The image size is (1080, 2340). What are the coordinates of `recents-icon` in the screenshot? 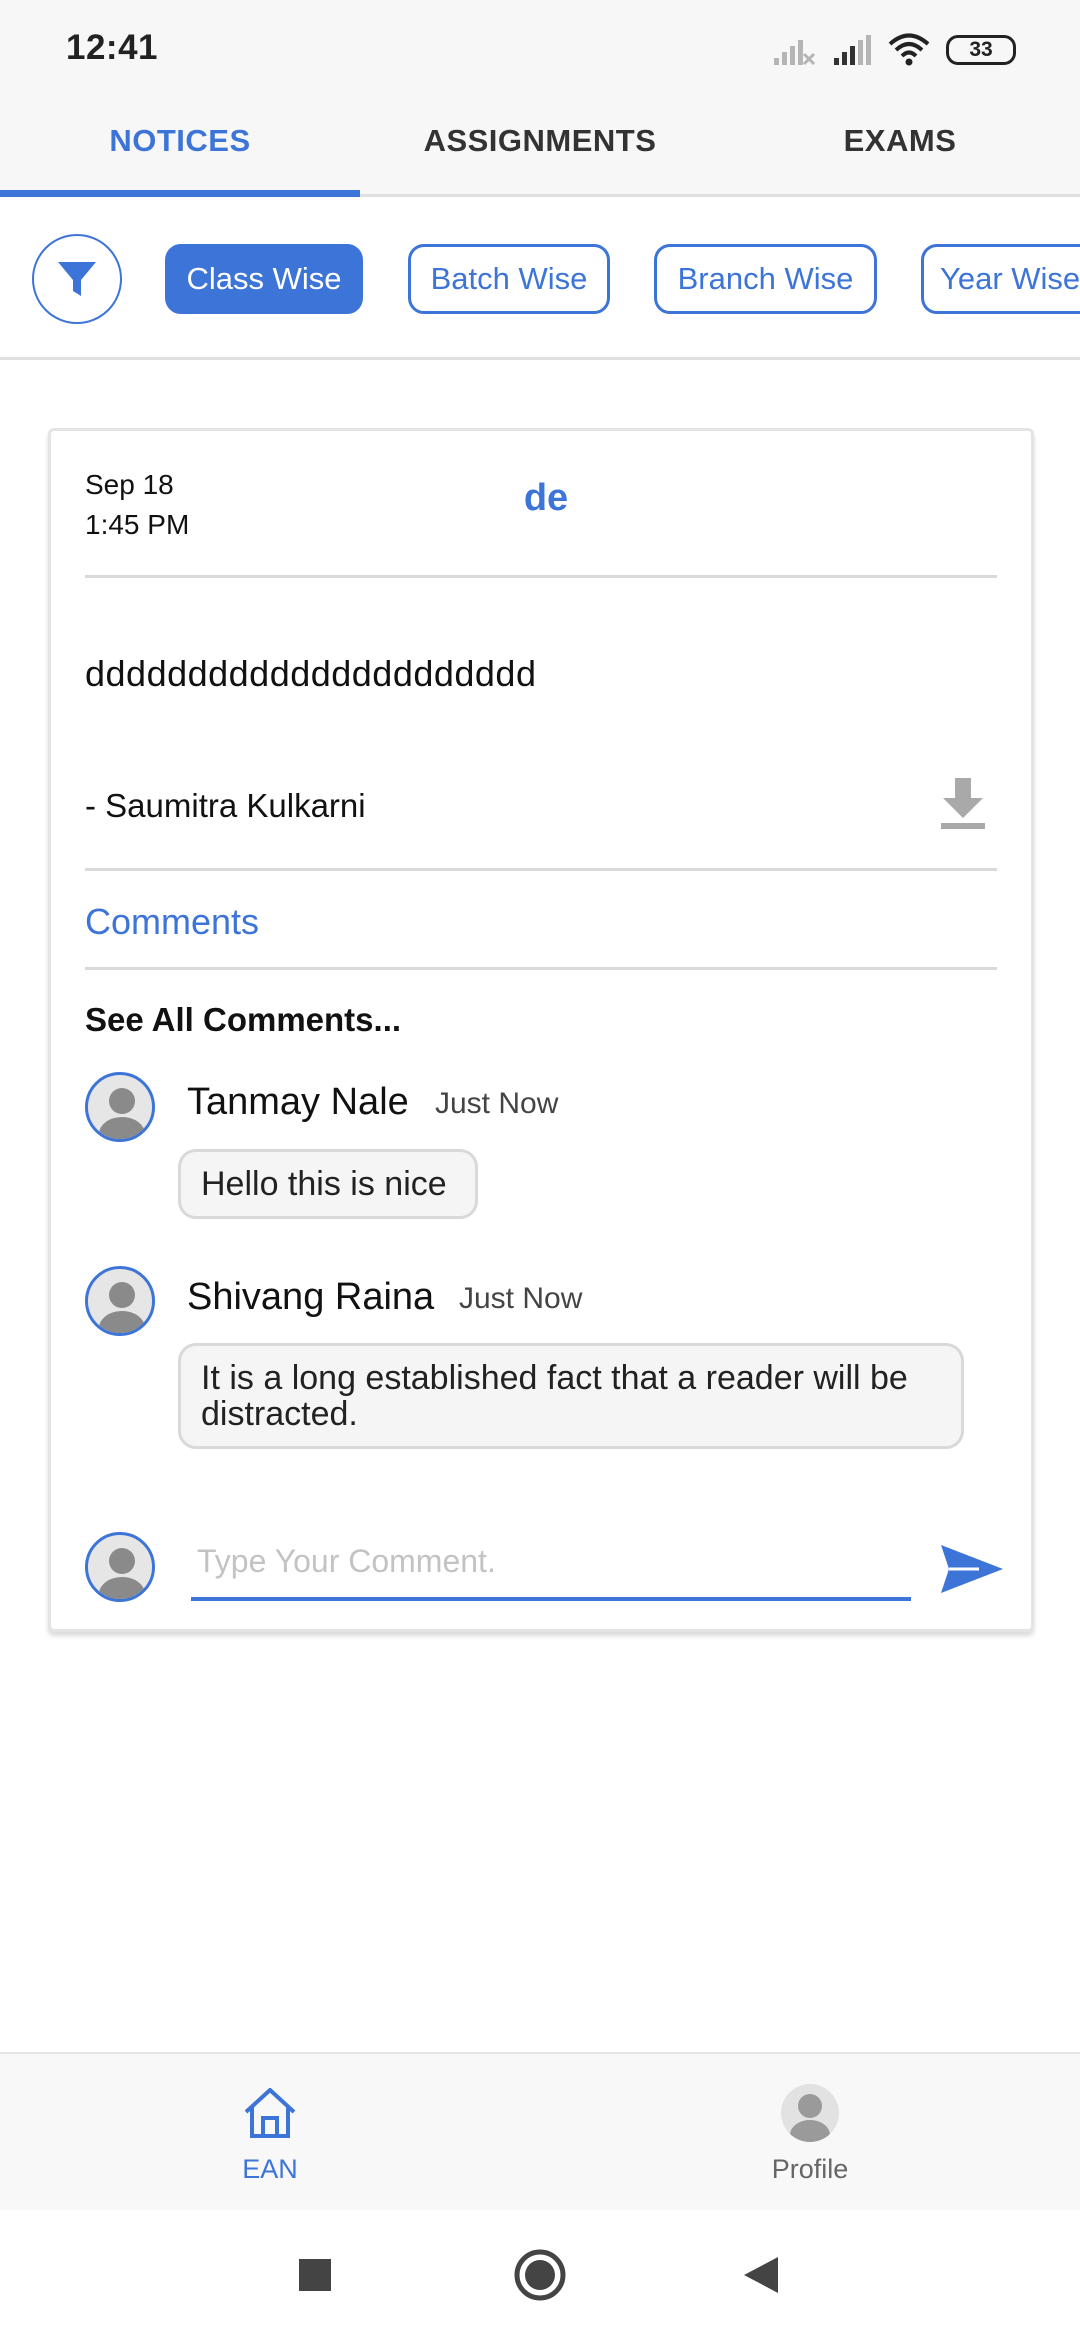 It's located at (315, 2275).